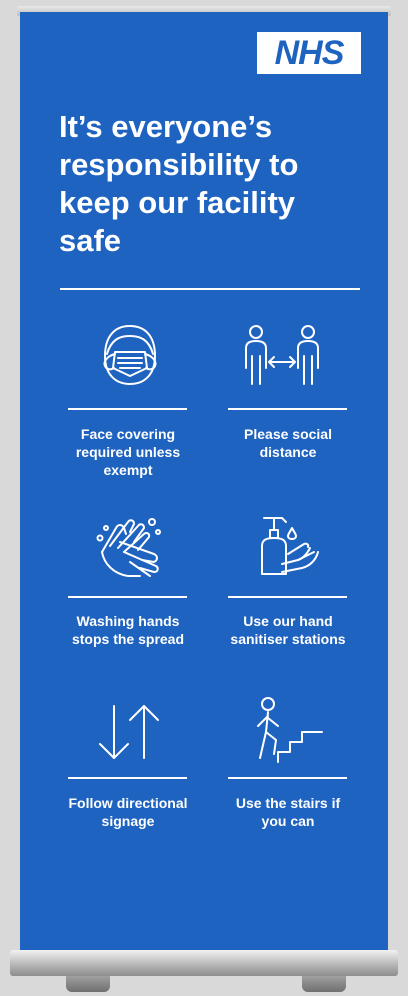 This screenshot has width=408, height=996. I want to click on label-stairs: Use the stairs if you can, so click(288, 812).